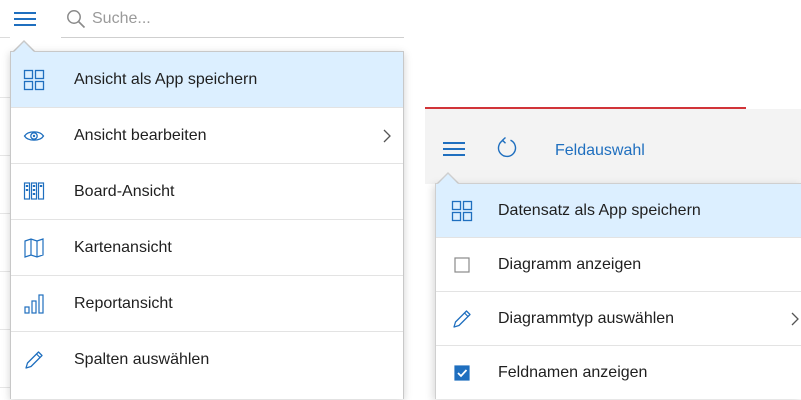 The width and height of the screenshot is (801, 400). What do you see at coordinates (207, 248) in the screenshot?
I see `menu-item-map-view: Kartenansicht` at bounding box center [207, 248].